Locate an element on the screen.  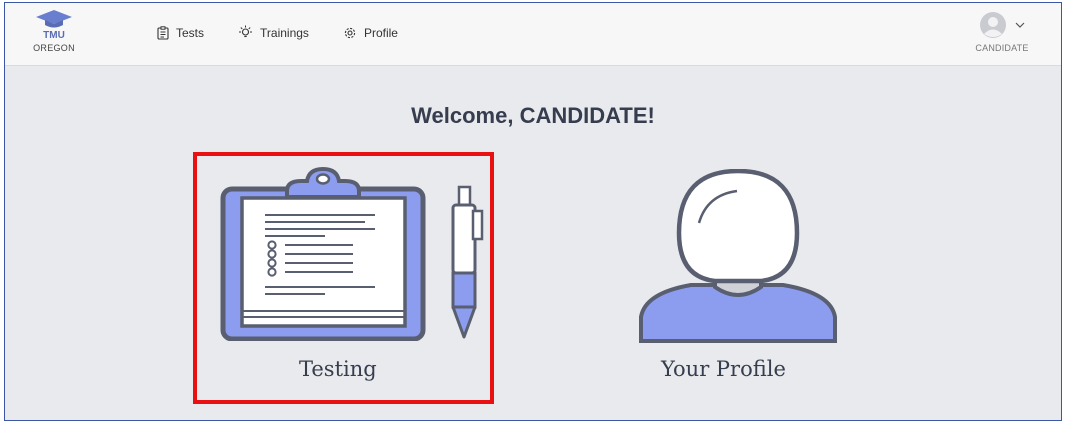
brand-subtitle: OREGON is located at coordinates (54, 48).